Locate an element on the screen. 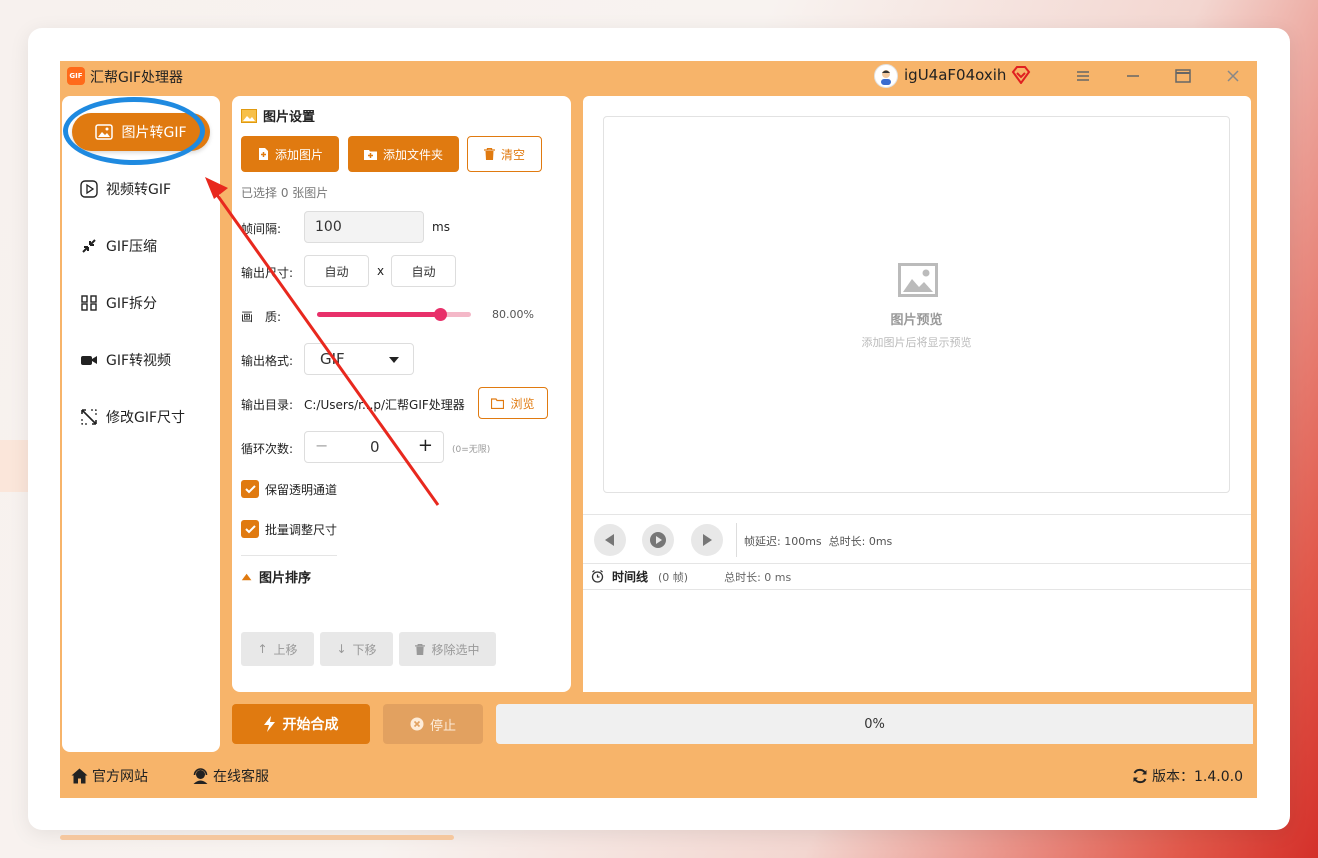 Image resolution: width=1318 pixels, height=858 pixels. player-info: 帧延迟: 100ms 总时长: 0ms is located at coordinates (818, 541).